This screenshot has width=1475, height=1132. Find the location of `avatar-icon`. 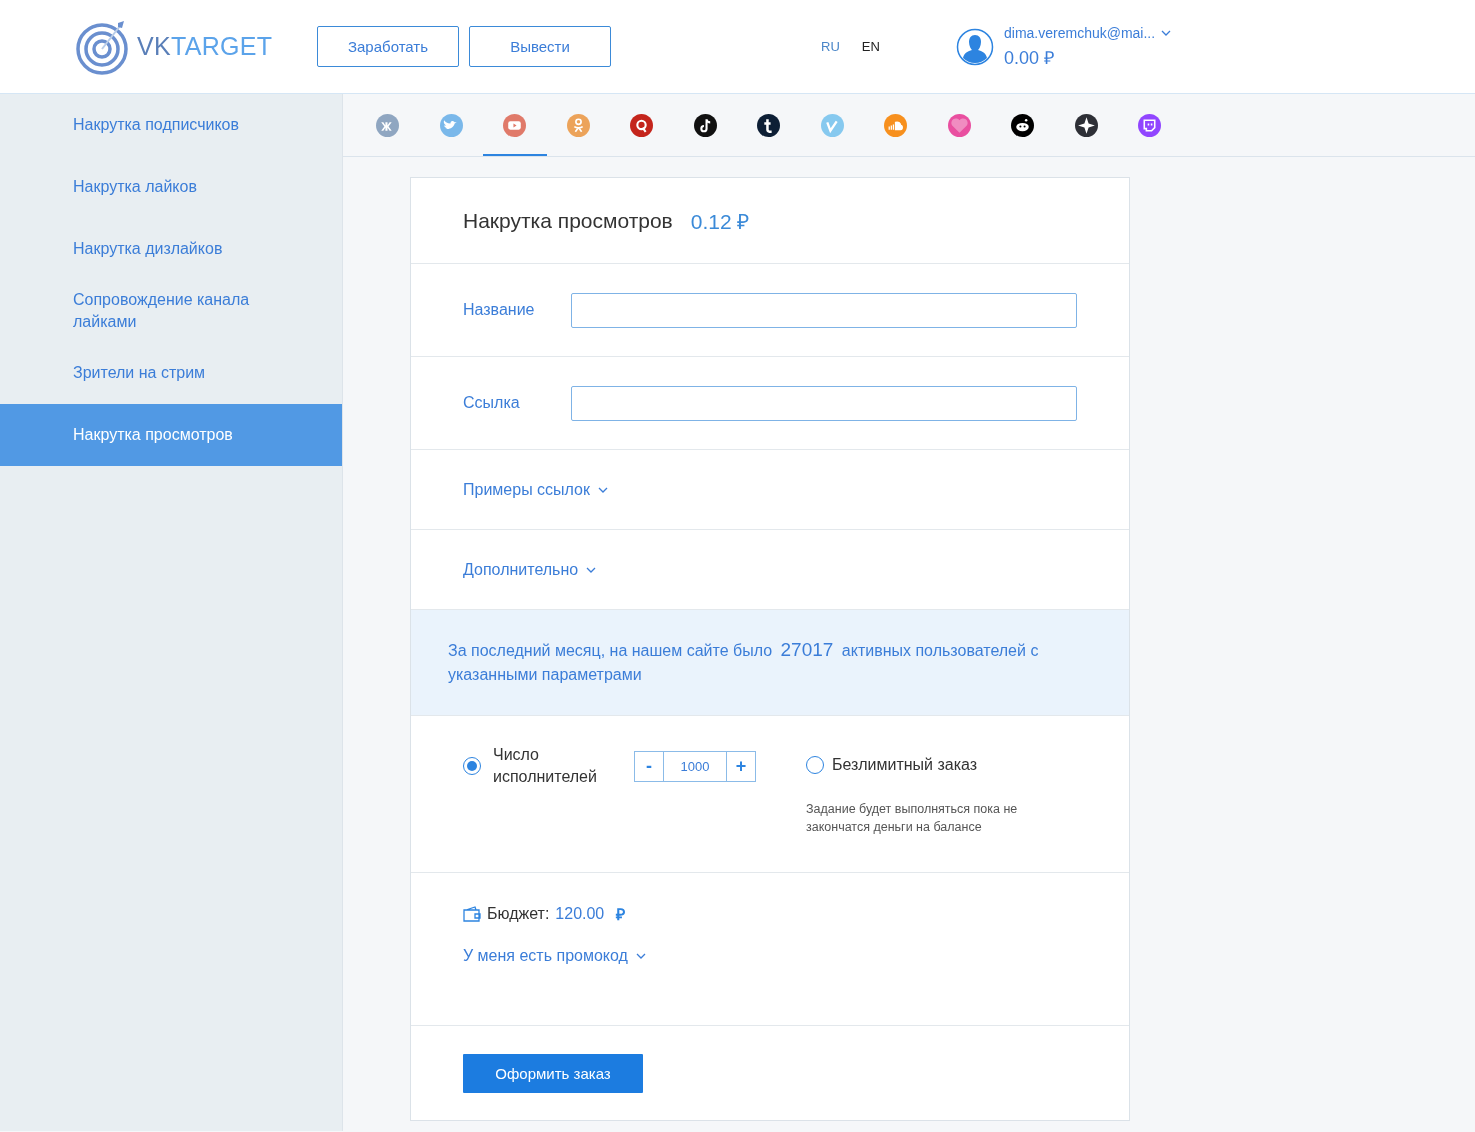

avatar-icon is located at coordinates (975, 46).